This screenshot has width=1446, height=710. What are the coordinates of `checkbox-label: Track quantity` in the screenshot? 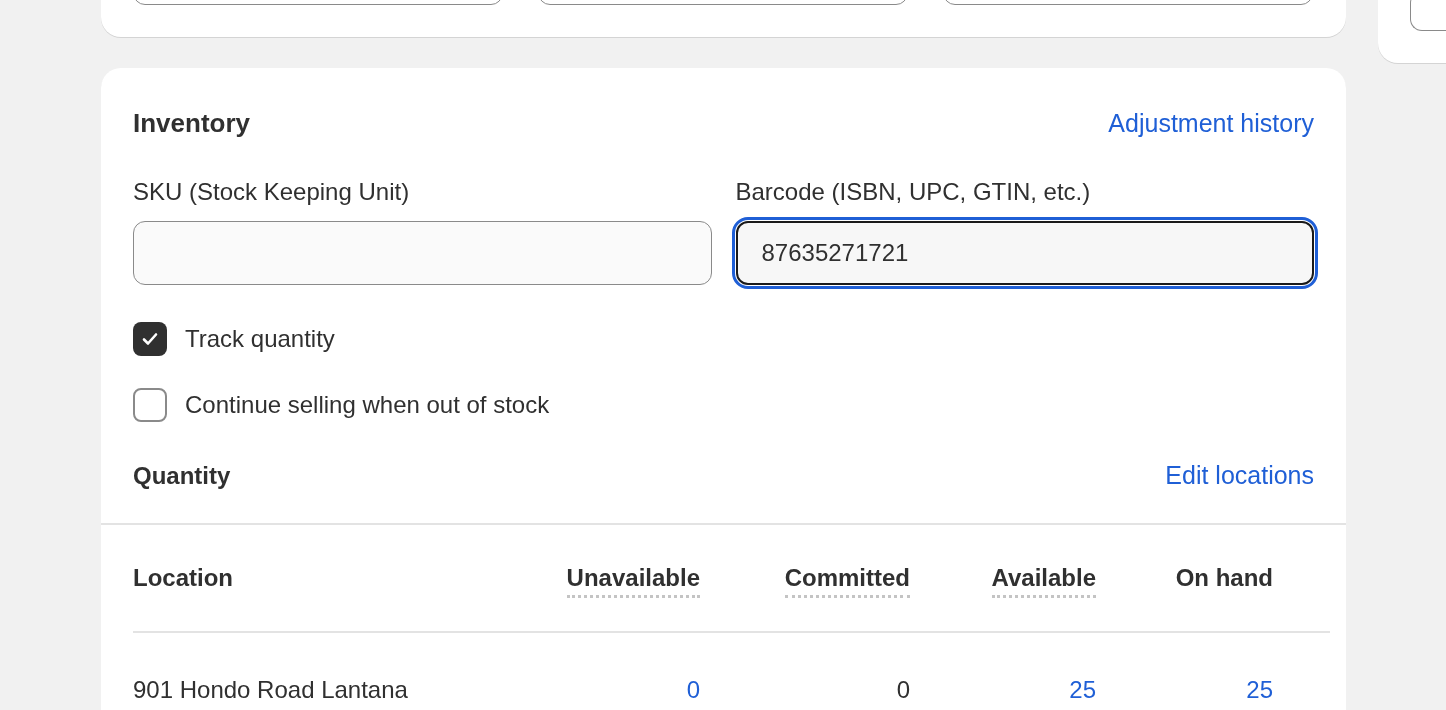 It's located at (260, 339).